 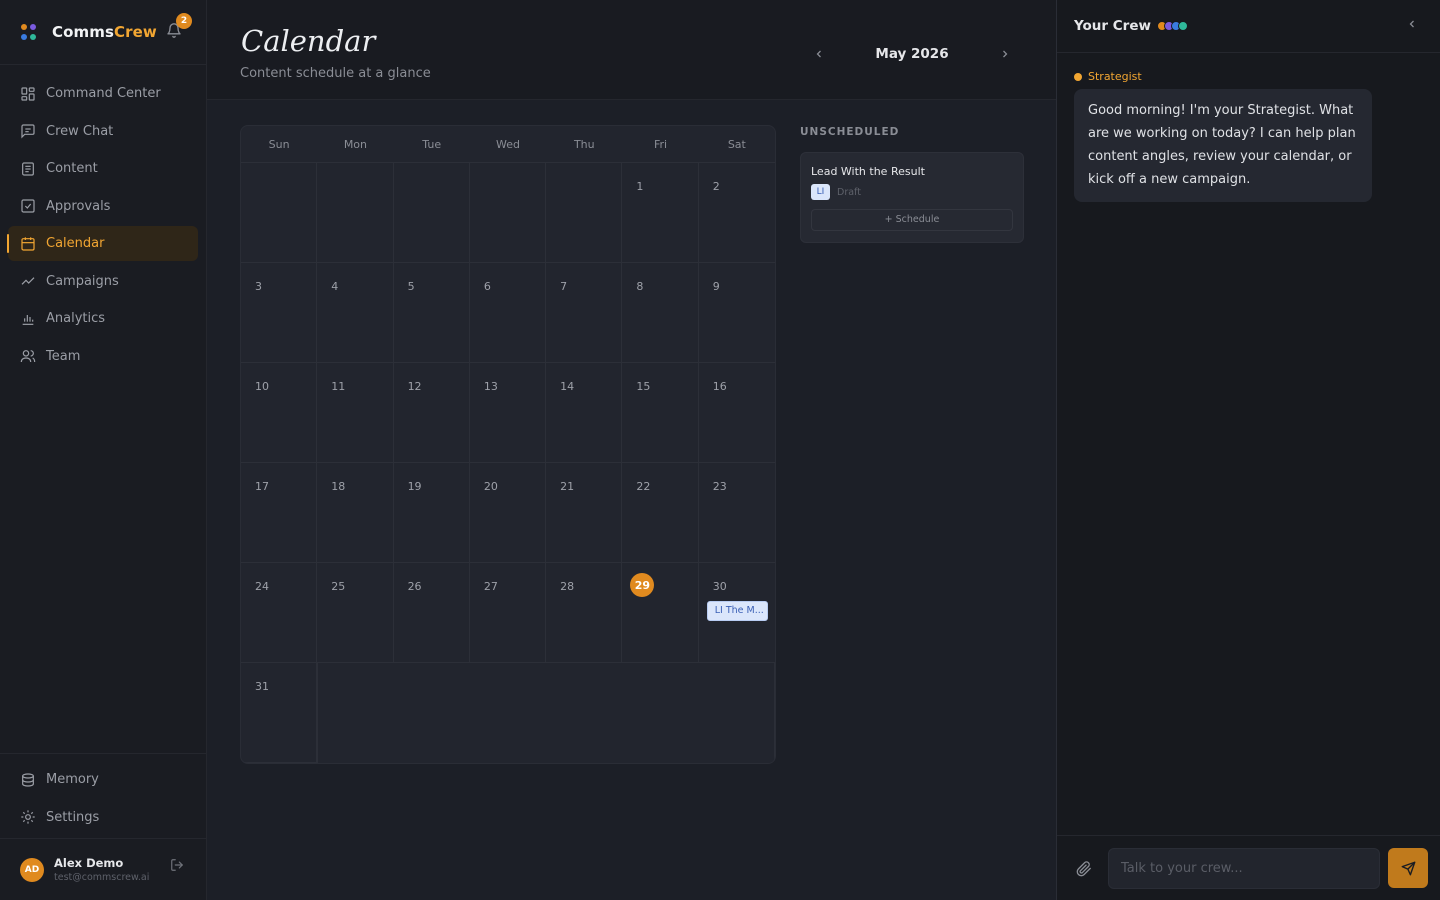 I want to click on calendar-day-9: 9, so click(x=736, y=313).